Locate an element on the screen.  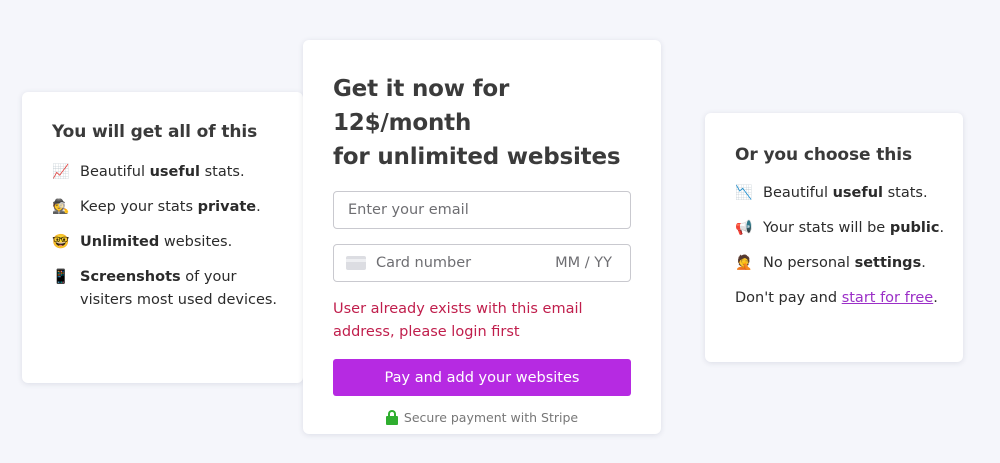
feature-item: 📈 Beautiful useful stats. is located at coordinates (167, 172).